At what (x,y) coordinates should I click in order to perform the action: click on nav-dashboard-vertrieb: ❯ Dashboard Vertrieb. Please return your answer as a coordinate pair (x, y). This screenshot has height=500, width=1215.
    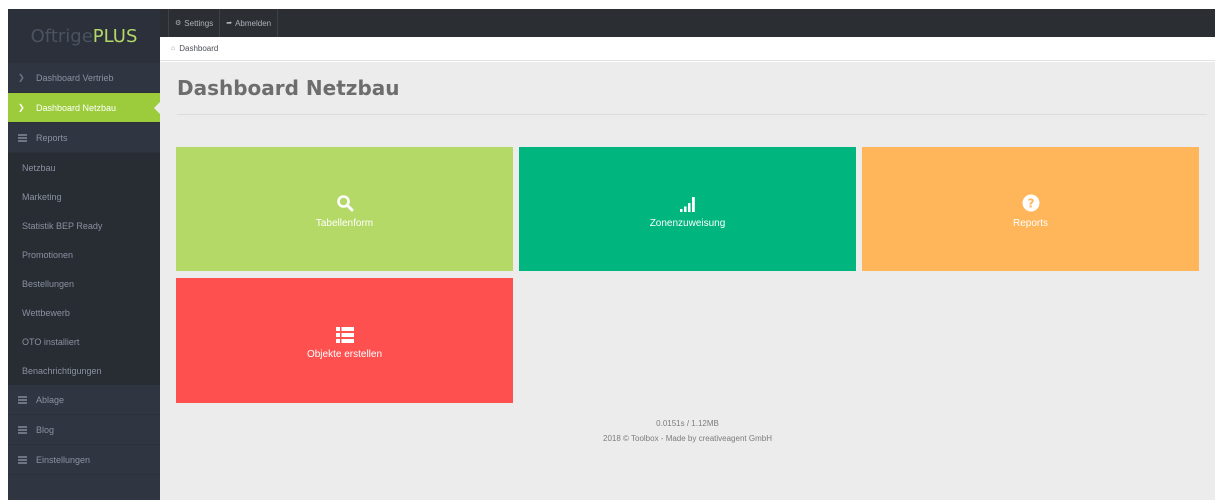
    Looking at the image, I should click on (84, 78).